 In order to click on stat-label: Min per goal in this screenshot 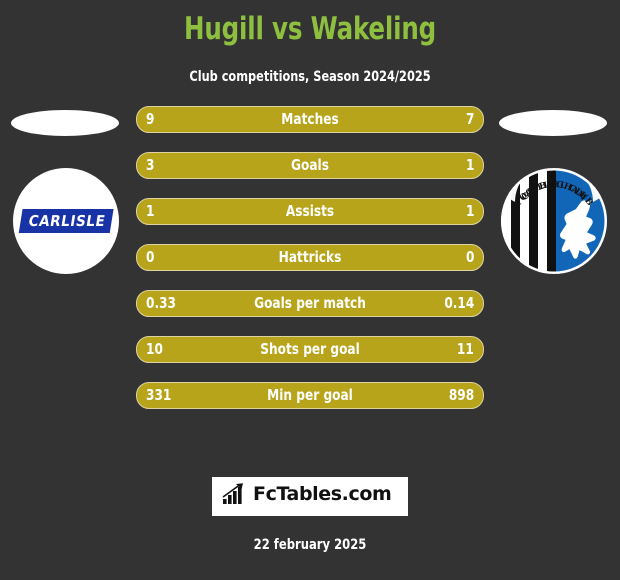, I will do `click(310, 395)`.